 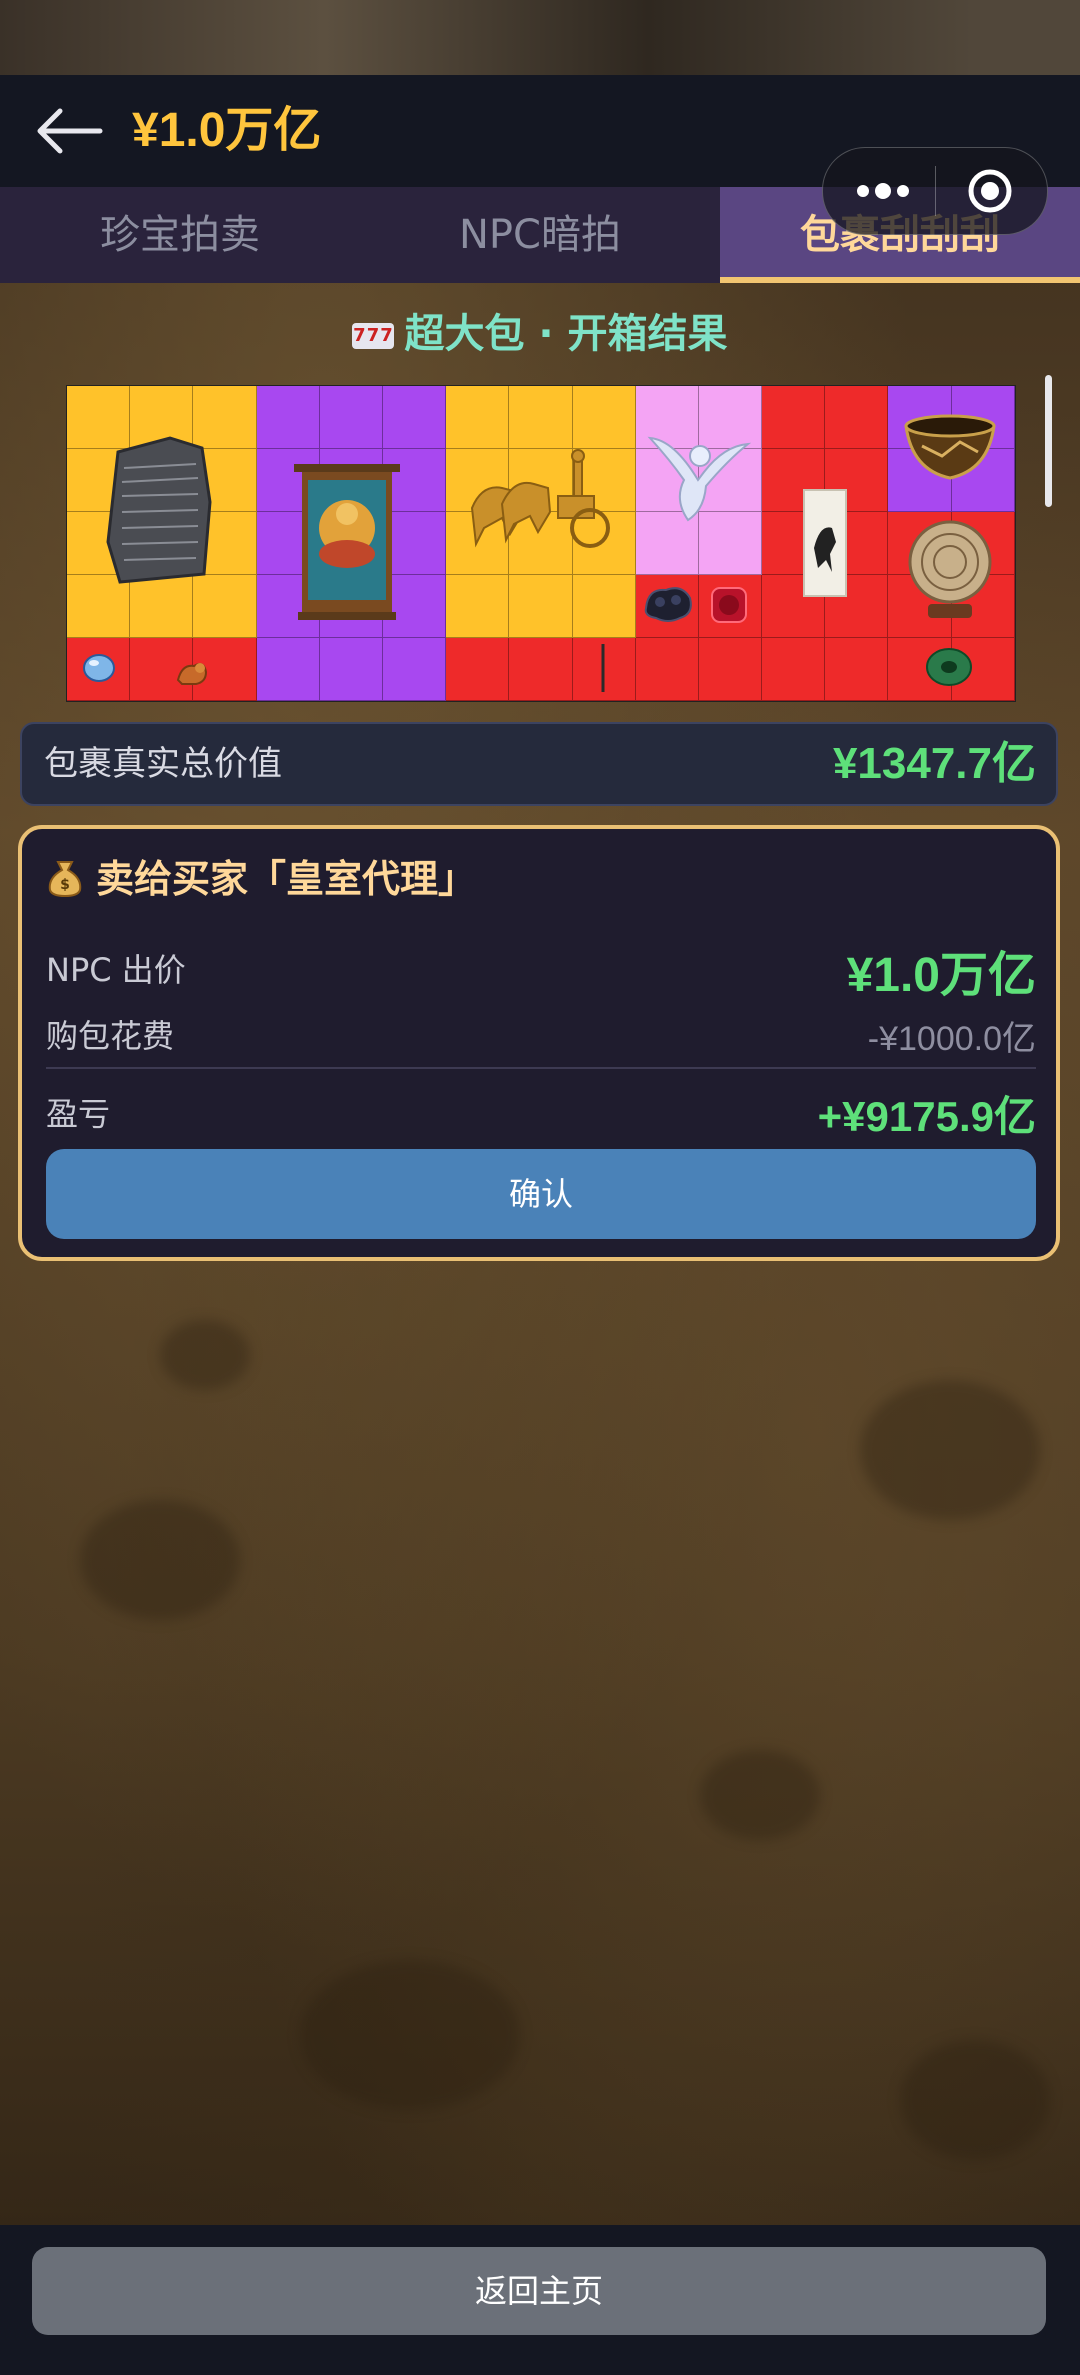 I want to click on blue-gem-icon, so click(x=99, y=668).